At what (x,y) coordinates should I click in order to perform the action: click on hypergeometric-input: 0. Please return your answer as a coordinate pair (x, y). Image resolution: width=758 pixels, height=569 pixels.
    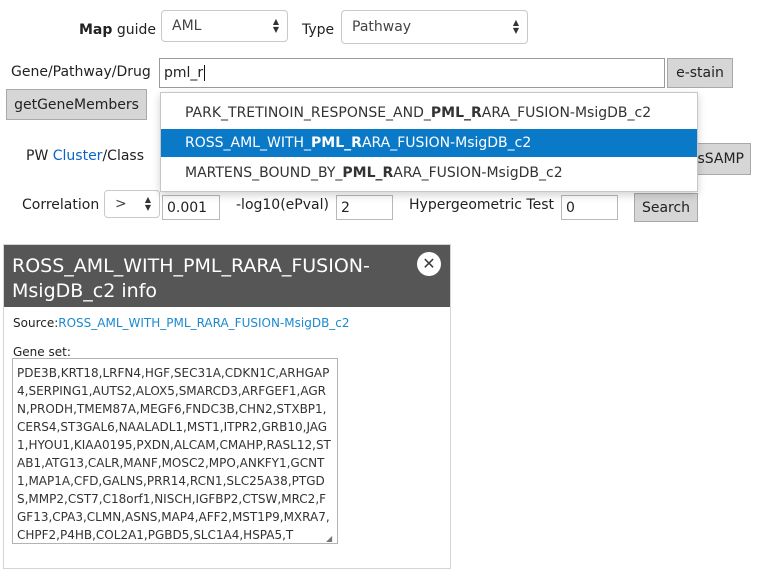
    Looking at the image, I should click on (589, 207).